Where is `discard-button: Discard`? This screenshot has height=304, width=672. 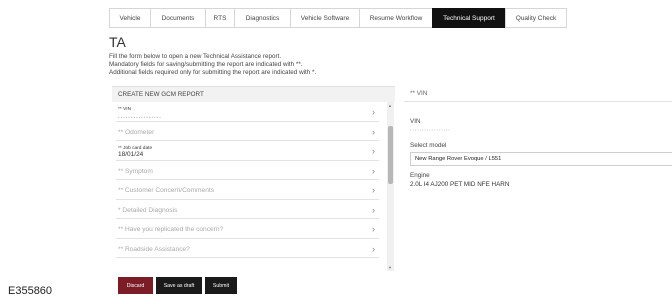 discard-button: Discard is located at coordinates (135, 285).